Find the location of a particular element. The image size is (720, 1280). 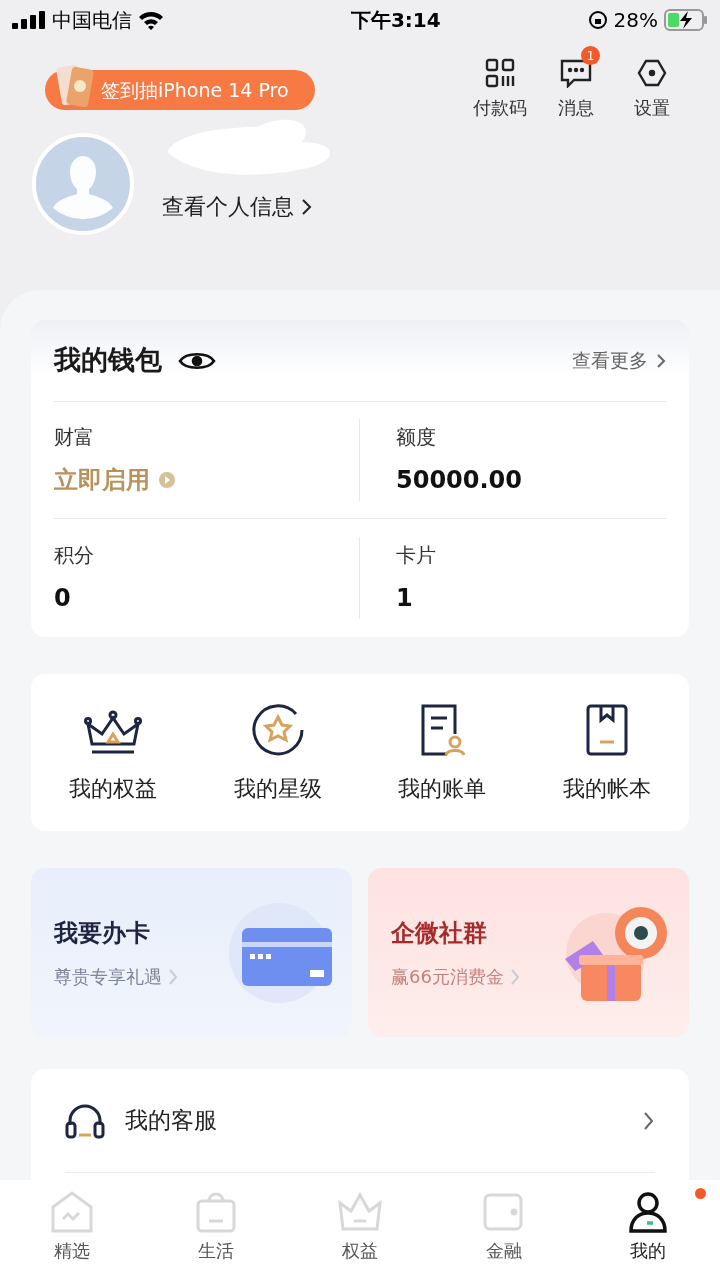

promo-card: 我要办卡 尊贵专享礼遇 is located at coordinates (191, 952).